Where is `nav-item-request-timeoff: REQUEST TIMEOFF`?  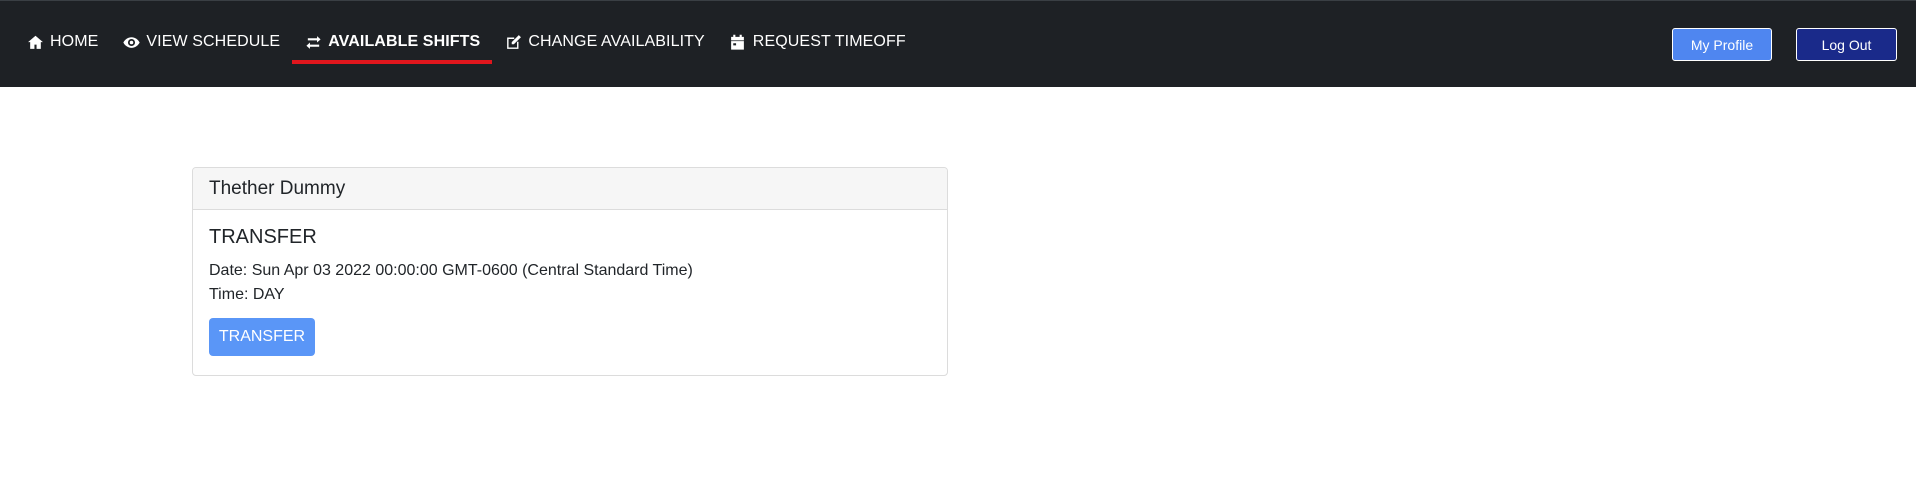
nav-item-request-timeoff: REQUEST TIMEOFF is located at coordinates (817, 42).